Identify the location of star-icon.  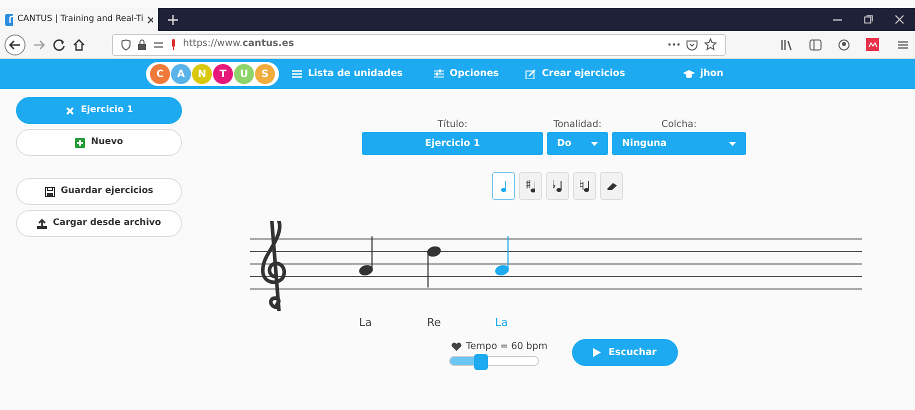
(710, 44).